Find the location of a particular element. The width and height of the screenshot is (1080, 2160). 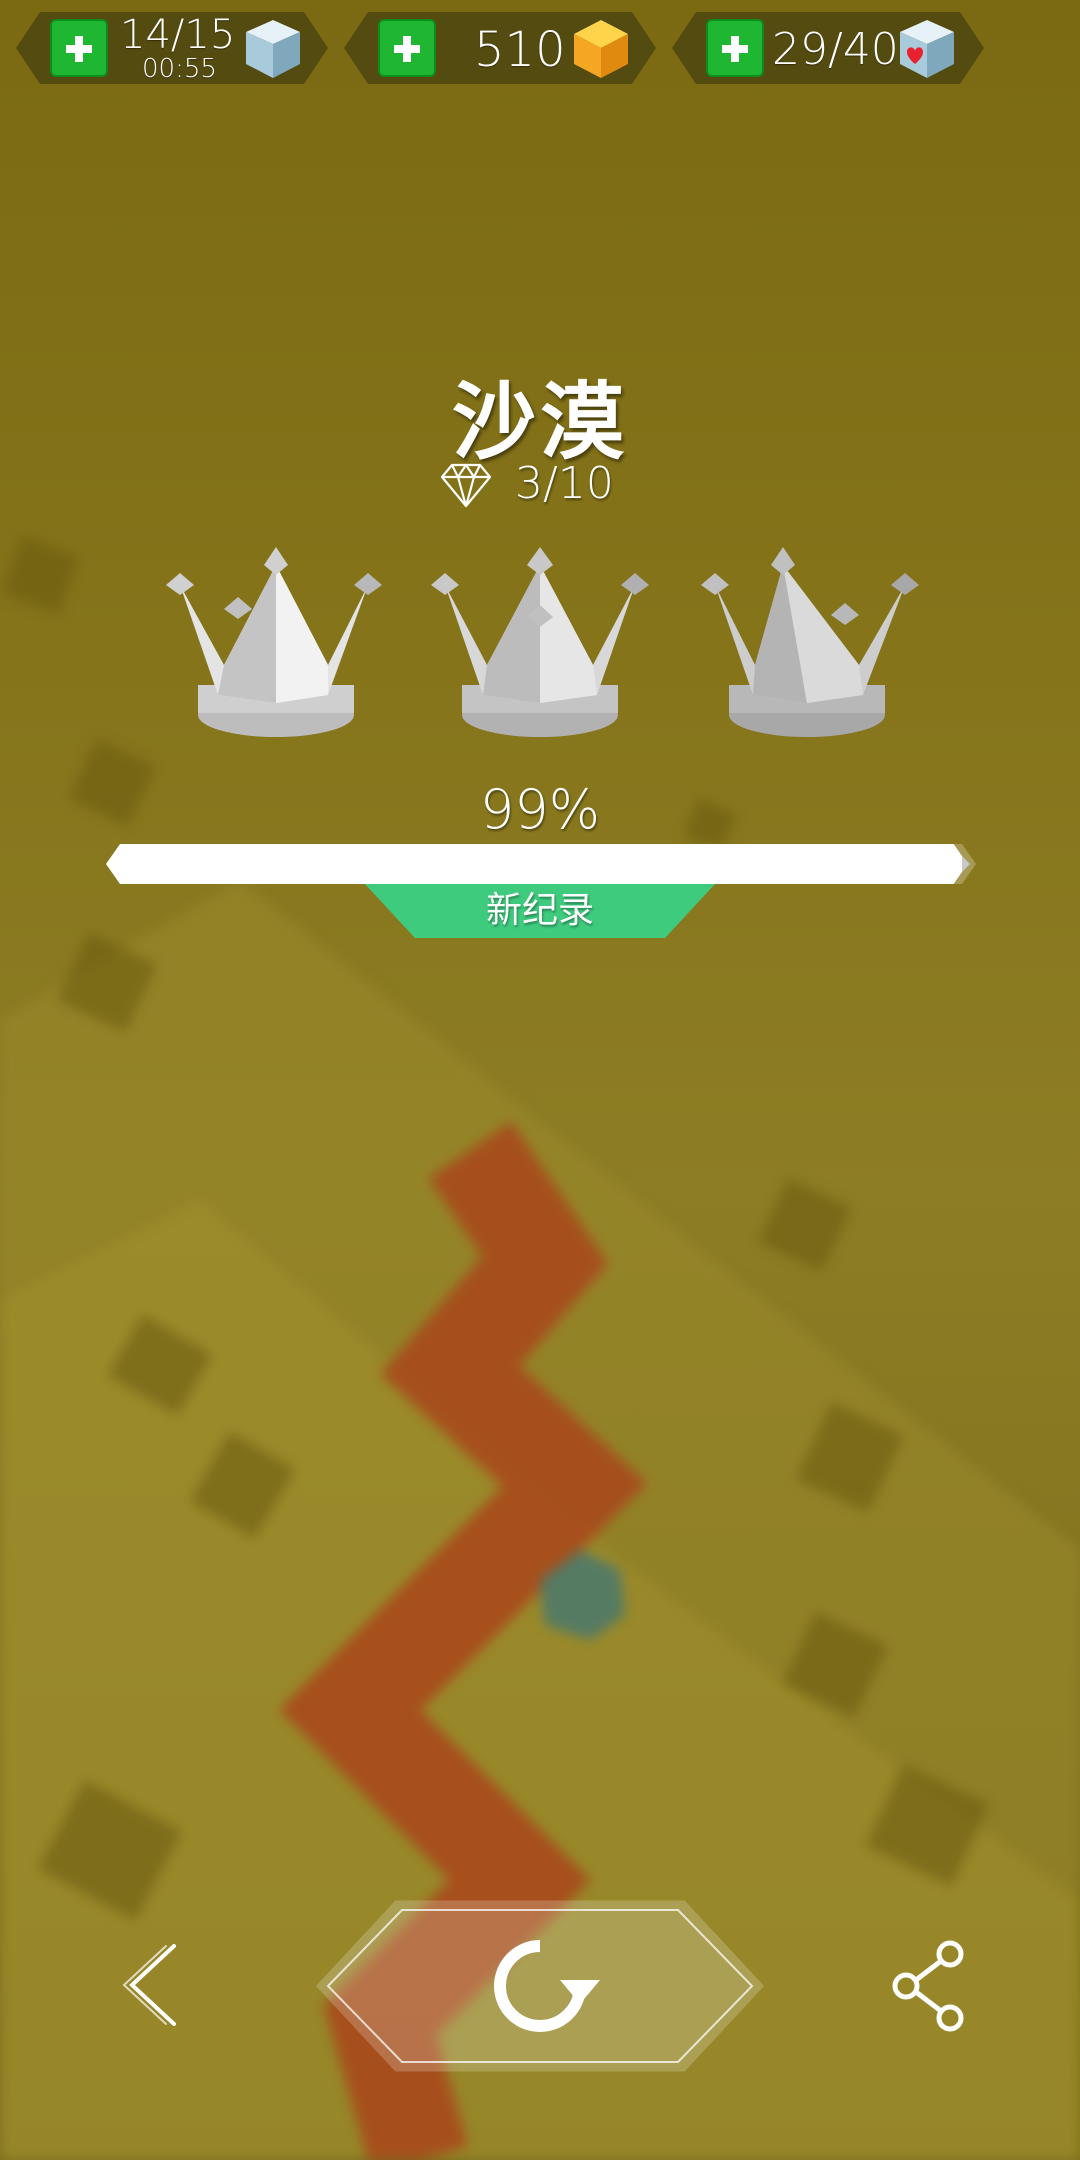

diamond-count: 3/10 is located at coordinates (564, 483).